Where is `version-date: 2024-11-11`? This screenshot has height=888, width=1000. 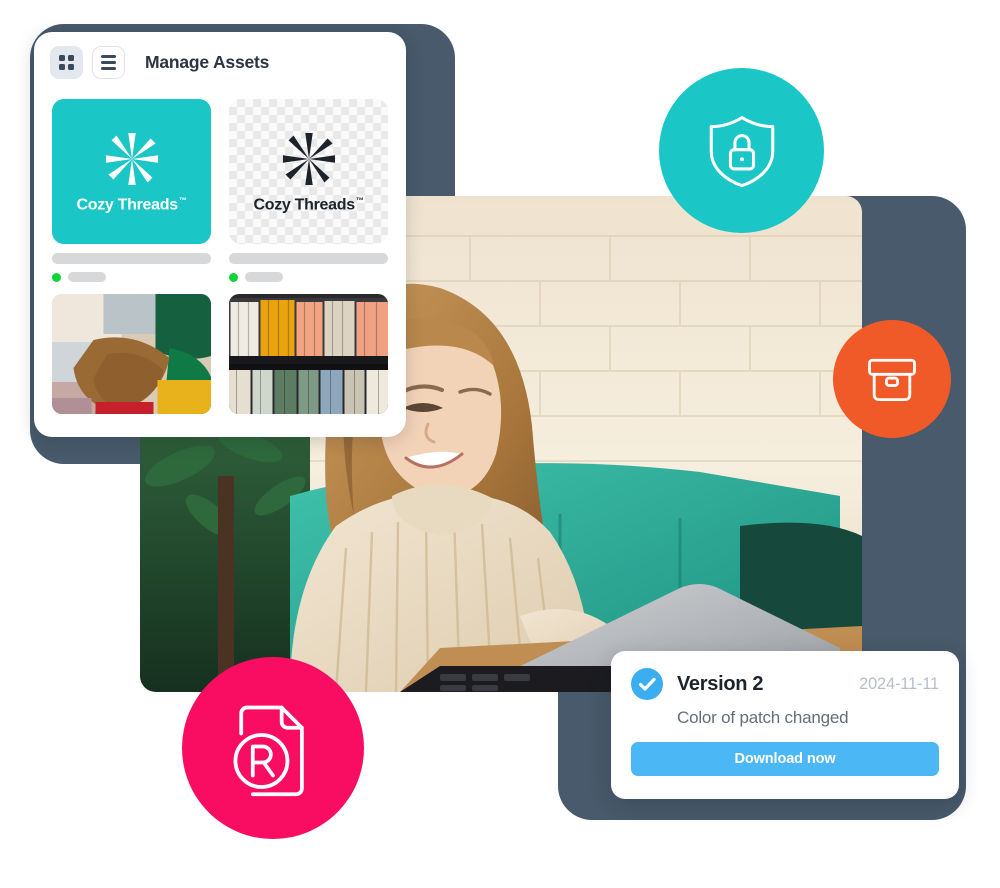 version-date: 2024-11-11 is located at coordinates (899, 683).